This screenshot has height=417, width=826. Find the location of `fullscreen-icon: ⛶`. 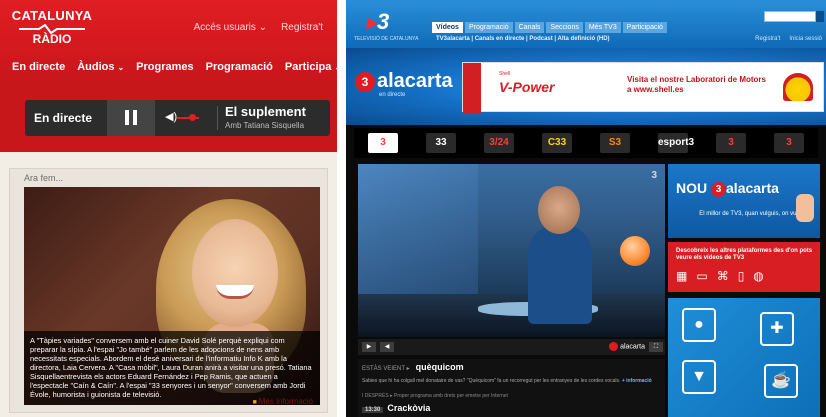

fullscreen-icon: ⛶ is located at coordinates (656, 347).